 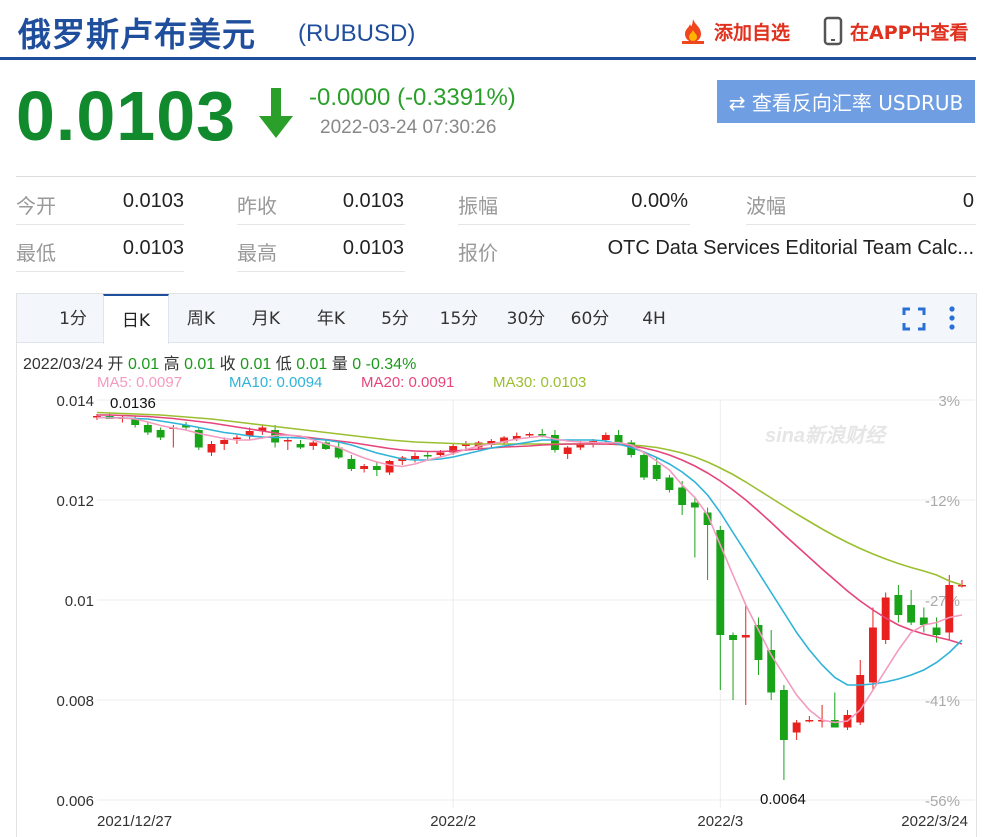 I want to click on period-tabs: 1分 日K 周K 月K 年K 5分 15分 30分 60分 4H, so click(x=496, y=319).